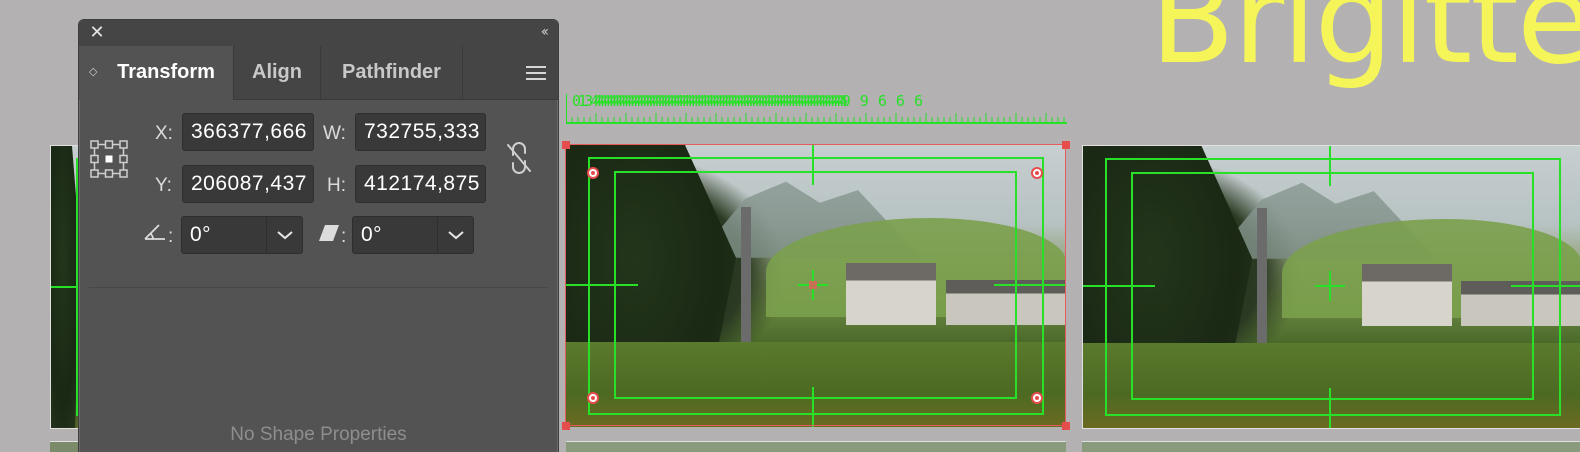  Describe the element at coordinates (413, 235) in the screenshot. I see `shear-angle-field: 0°` at that location.